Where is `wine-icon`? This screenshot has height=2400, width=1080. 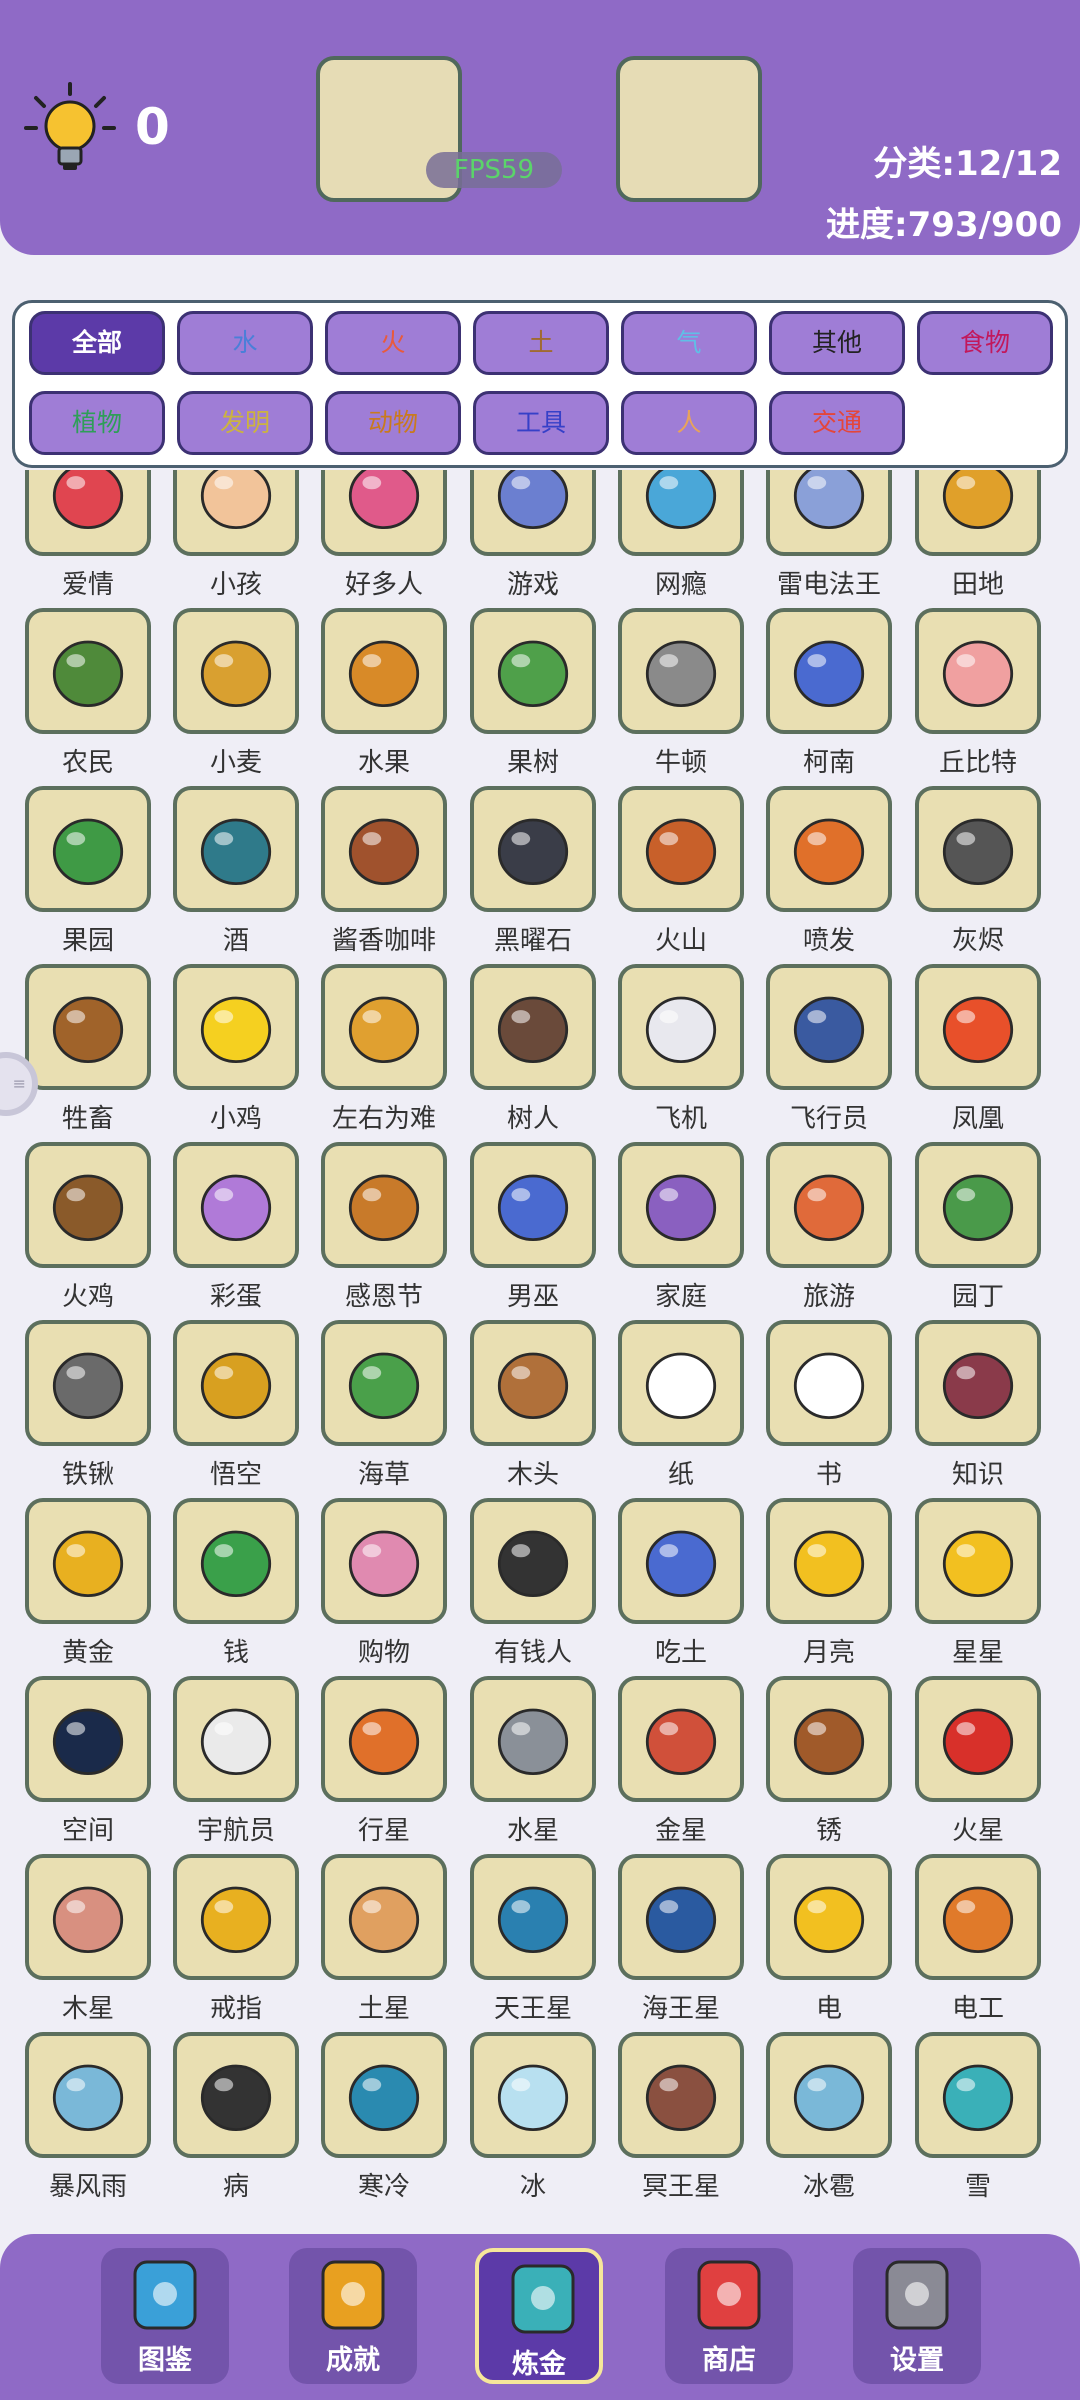
wine-icon is located at coordinates (236, 849).